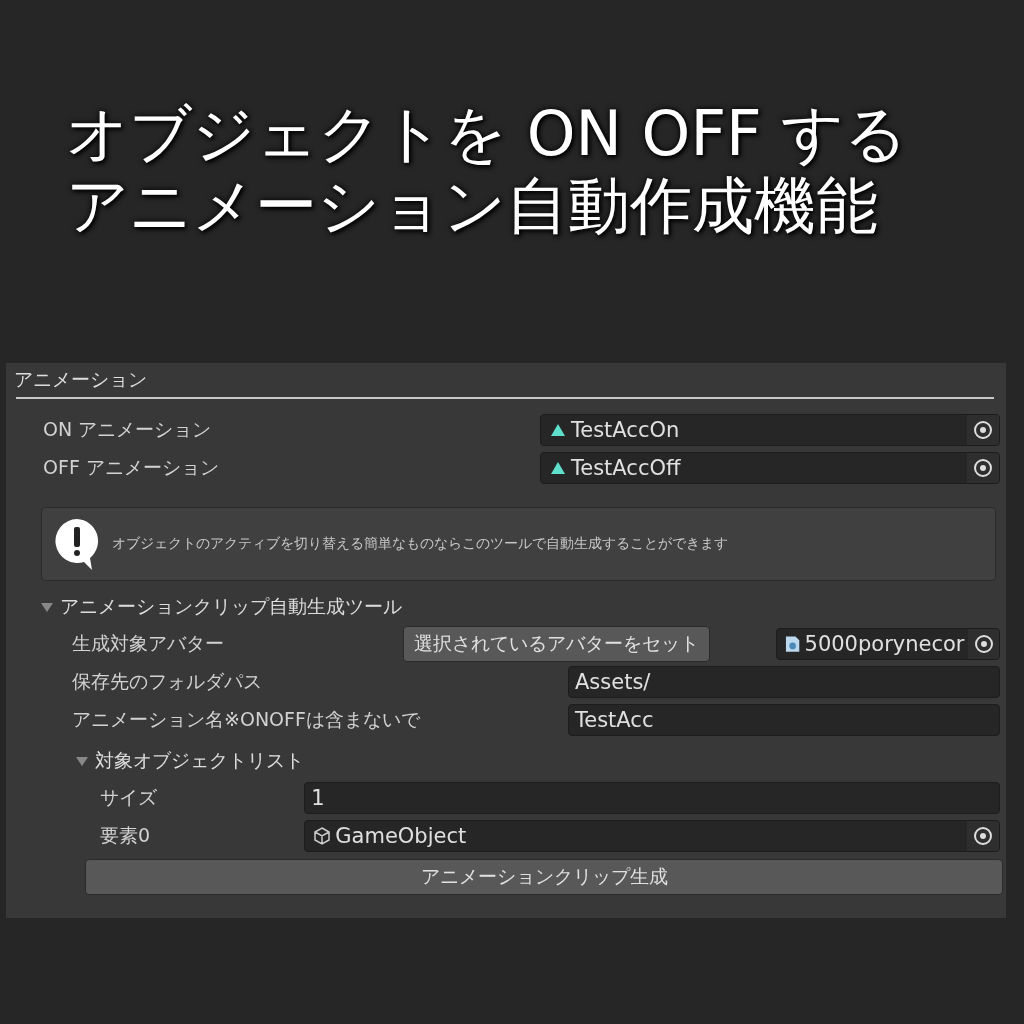 The height and width of the screenshot is (1024, 1024). What do you see at coordinates (199, 761) in the screenshot?
I see `foldout-label: 対象オブジェクトリスト` at bounding box center [199, 761].